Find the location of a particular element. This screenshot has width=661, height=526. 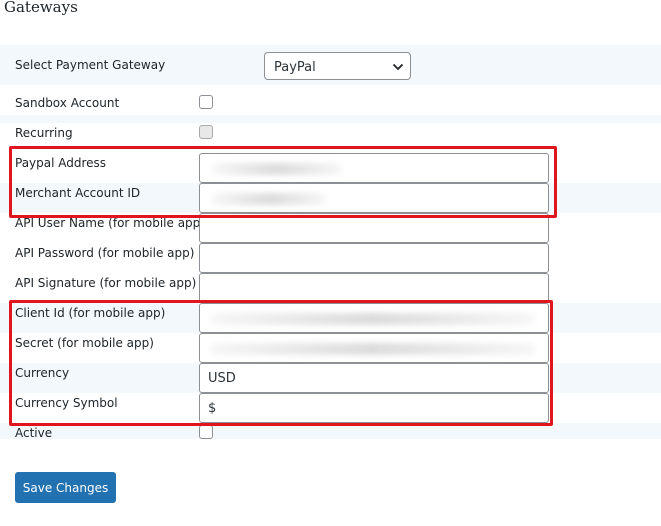

currency-field is located at coordinates (374, 378).